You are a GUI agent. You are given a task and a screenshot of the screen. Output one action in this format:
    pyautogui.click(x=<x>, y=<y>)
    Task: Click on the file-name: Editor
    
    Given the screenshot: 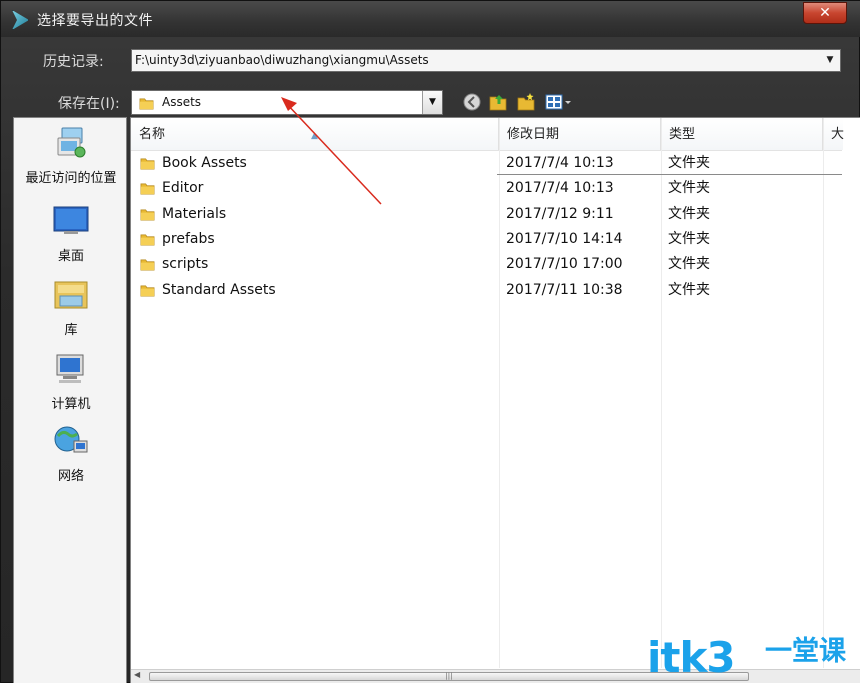 What is the action you would take?
    pyautogui.click(x=183, y=188)
    